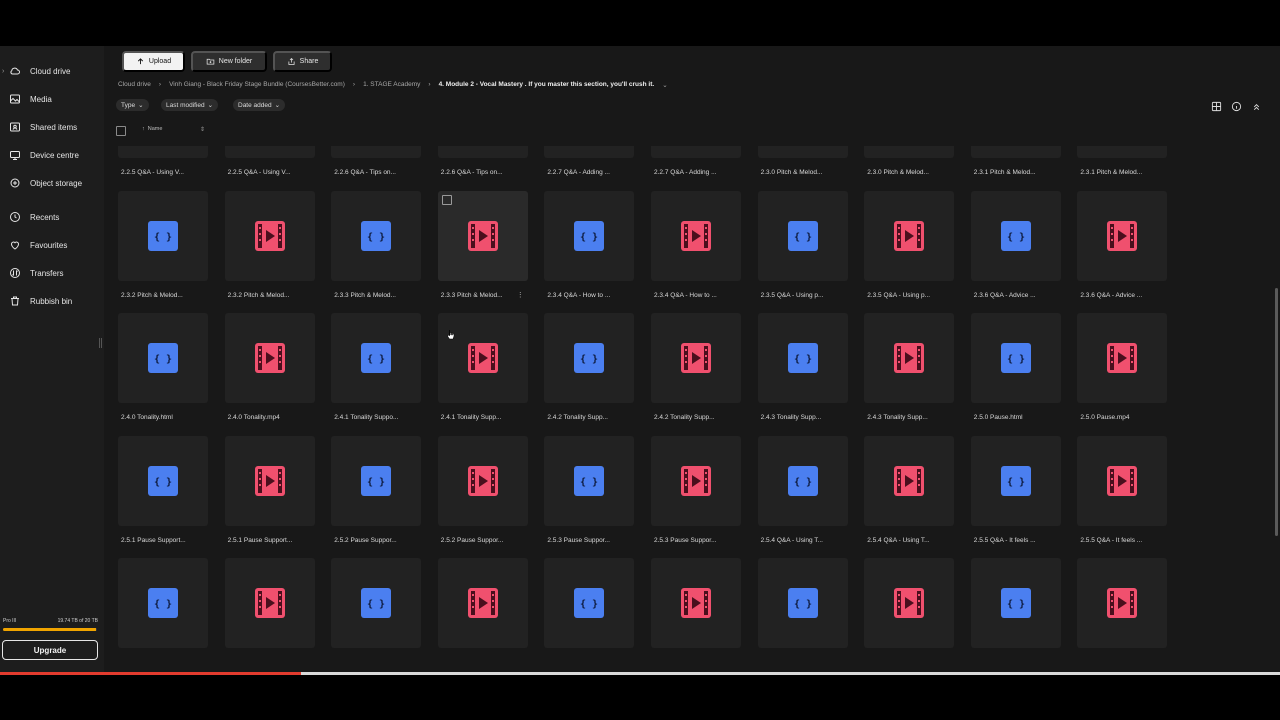  Describe the element at coordinates (52, 155) in the screenshot. I see `sidebar-item-device-centre: Device centre` at that location.